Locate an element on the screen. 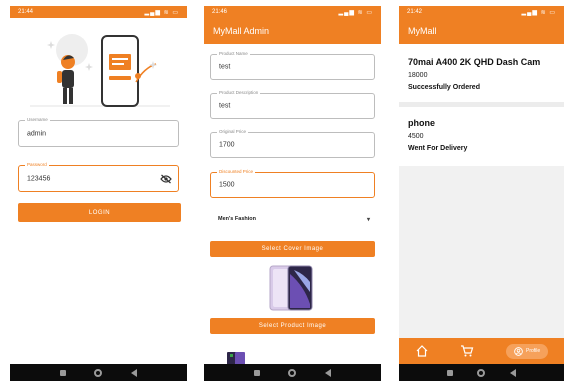  order-status: Went For Delivery is located at coordinates (438, 148).